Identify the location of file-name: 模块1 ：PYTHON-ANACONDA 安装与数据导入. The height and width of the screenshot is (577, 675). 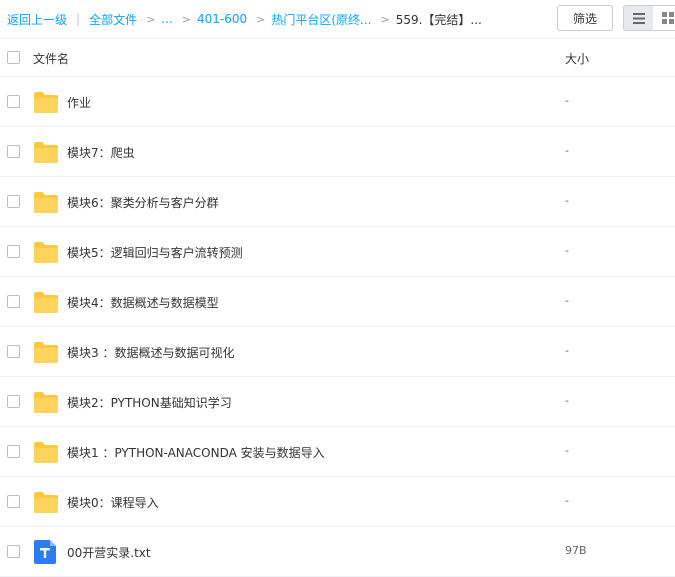
(196, 452).